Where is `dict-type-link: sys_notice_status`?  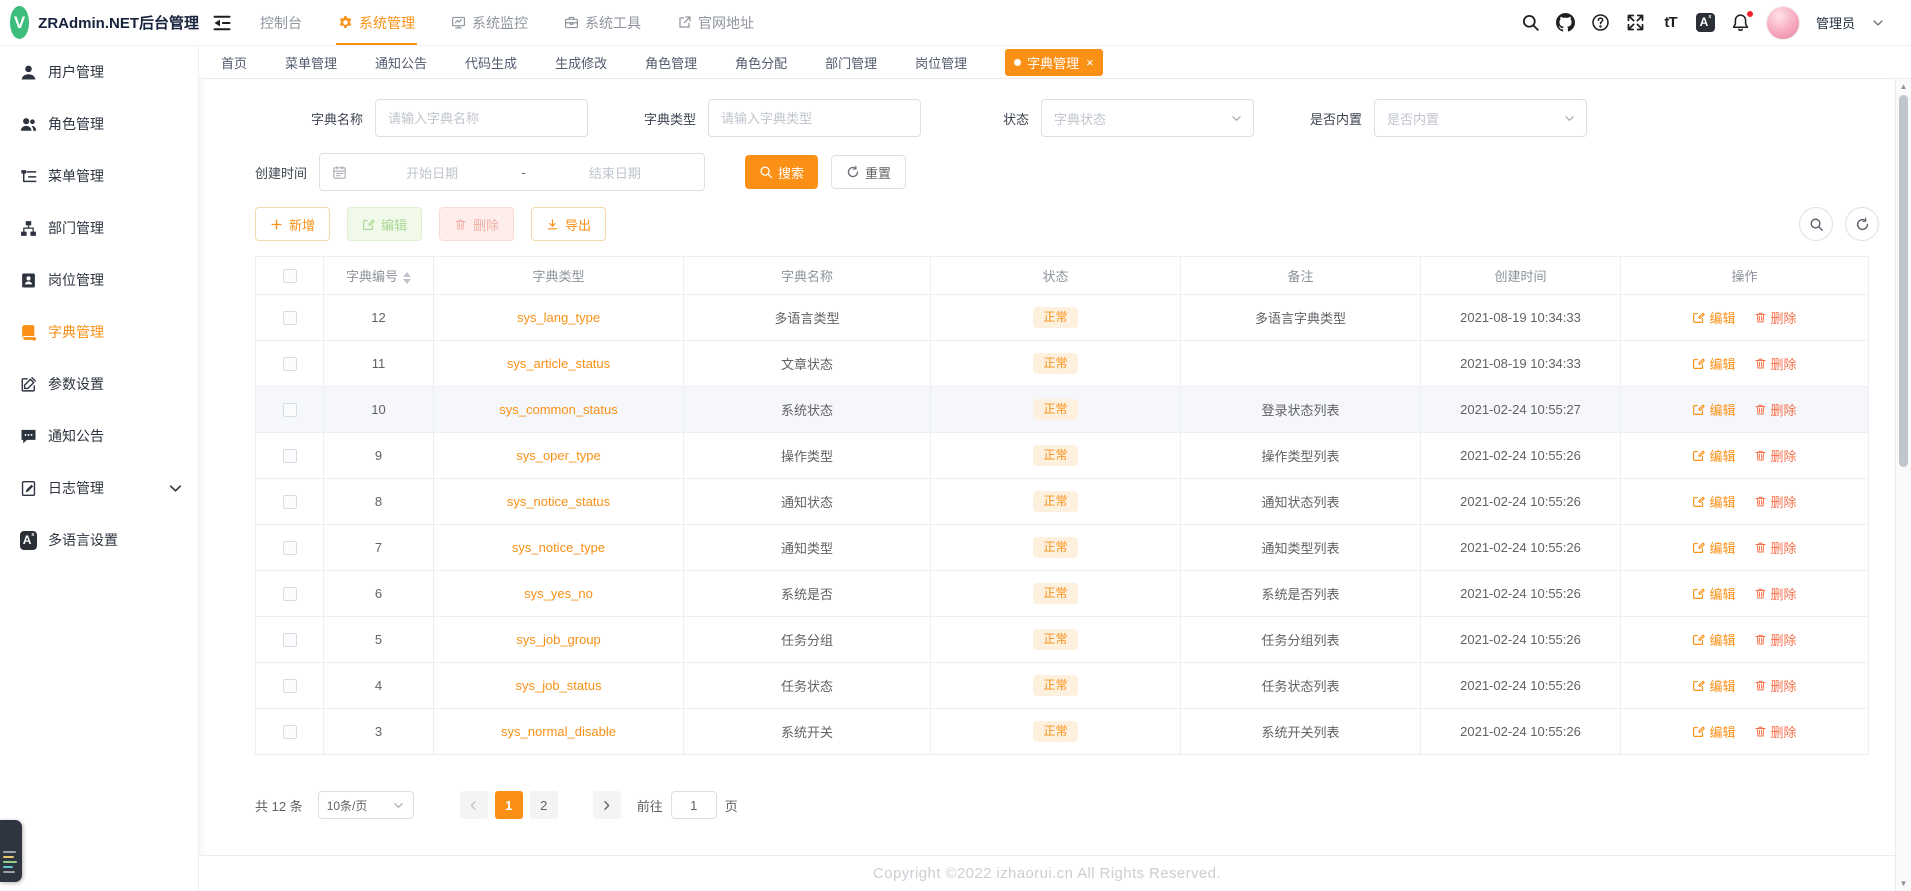 dict-type-link: sys_notice_status is located at coordinates (558, 501).